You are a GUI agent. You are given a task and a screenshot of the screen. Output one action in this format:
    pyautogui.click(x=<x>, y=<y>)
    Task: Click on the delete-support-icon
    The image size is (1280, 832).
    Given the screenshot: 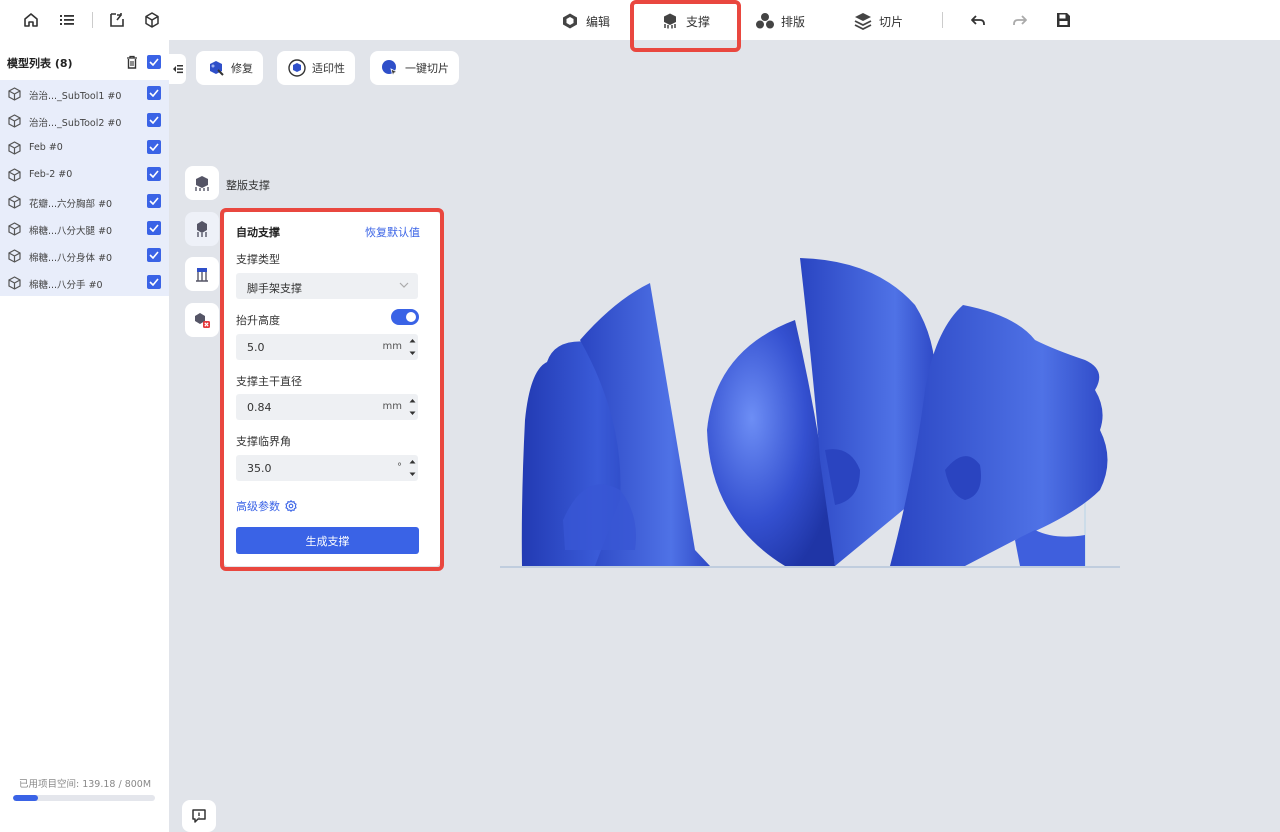 What is the action you would take?
    pyautogui.click(x=202, y=320)
    